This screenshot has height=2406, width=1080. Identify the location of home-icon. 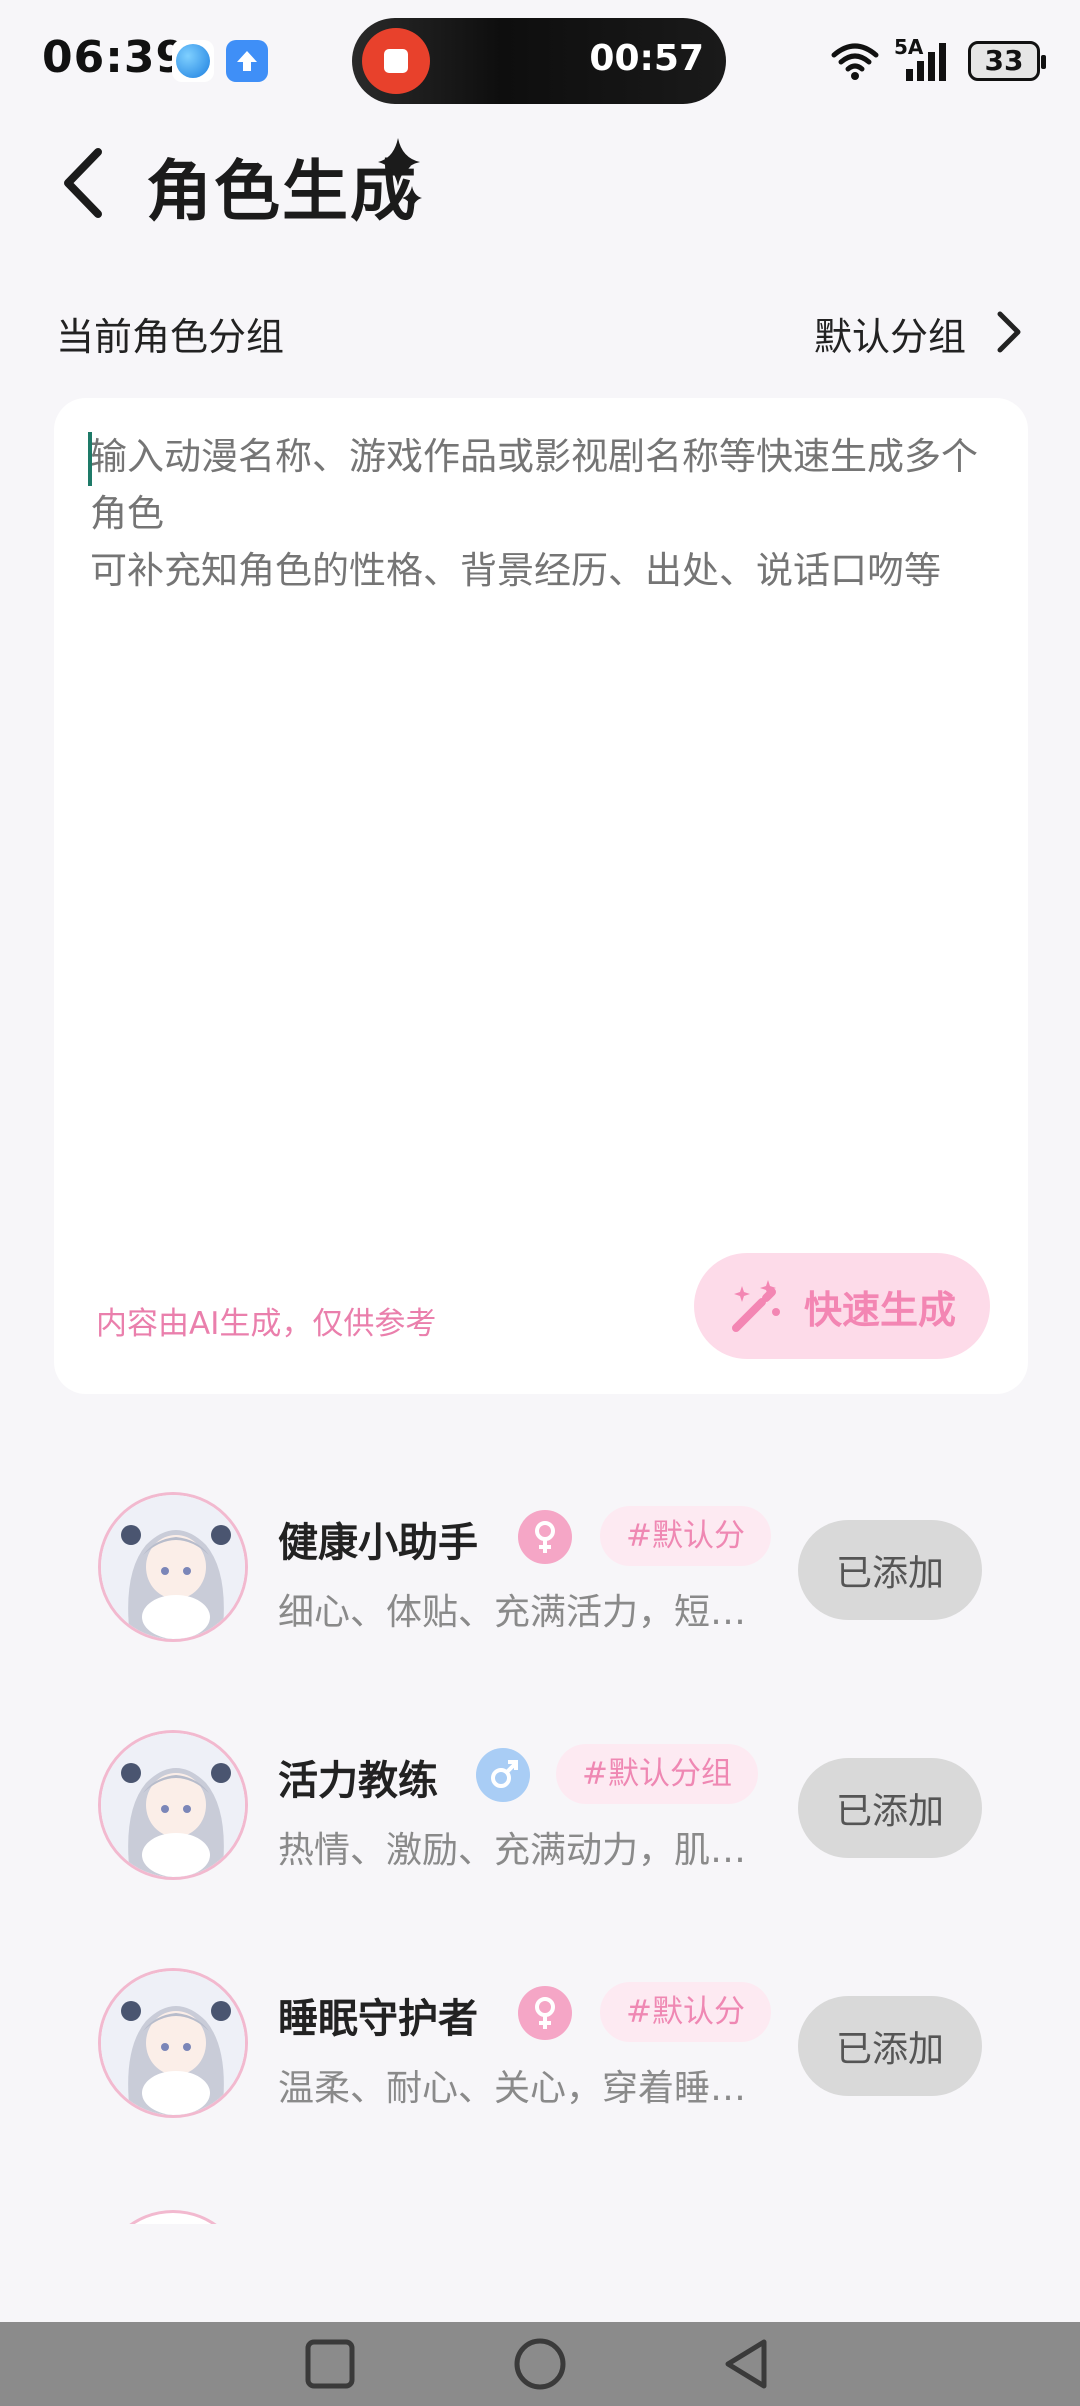
(540, 2364).